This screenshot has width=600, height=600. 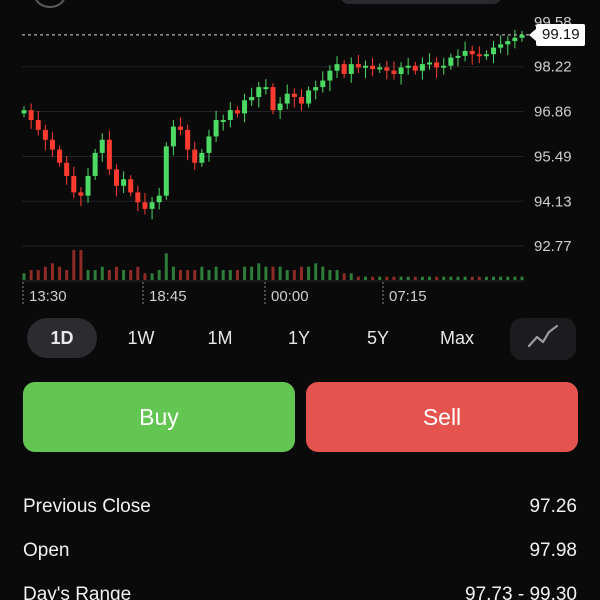 What do you see at coordinates (553, 550) in the screenshot?
I see `stat-value: 97.98` at bounding box center [553, 550].